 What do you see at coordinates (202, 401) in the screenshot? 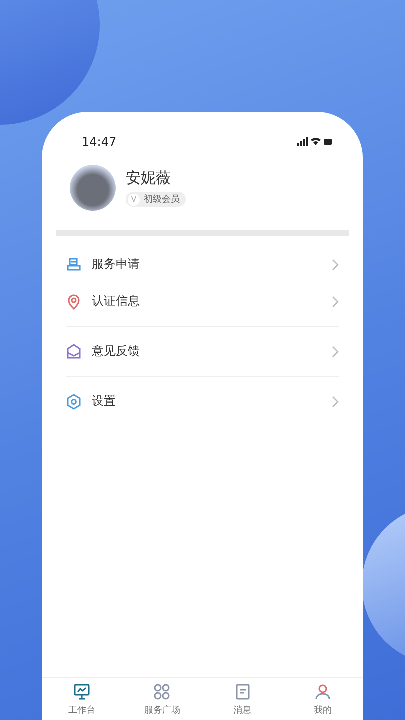
I see `menu-item: 设置` at bounding box center [202, 401].